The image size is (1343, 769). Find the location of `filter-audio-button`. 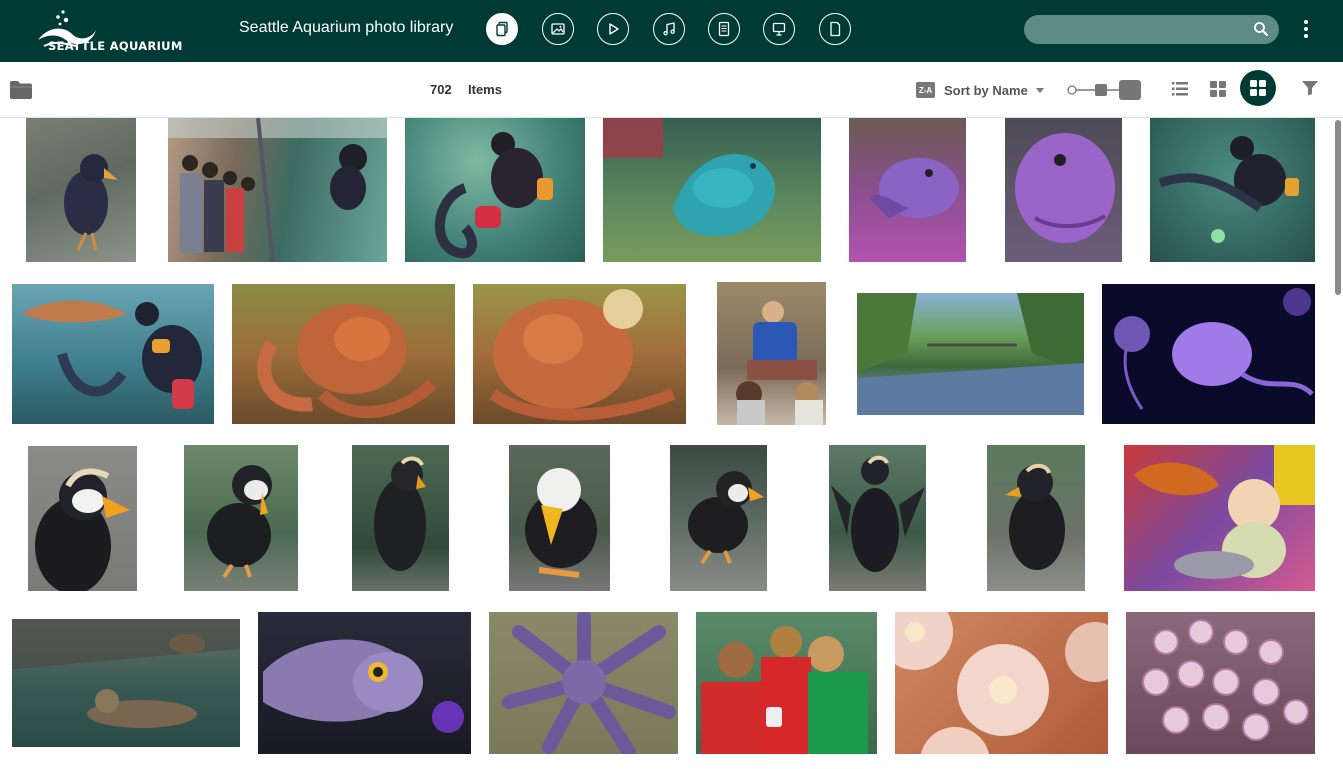

filter-audio-button is located at coordinates (669, 29).